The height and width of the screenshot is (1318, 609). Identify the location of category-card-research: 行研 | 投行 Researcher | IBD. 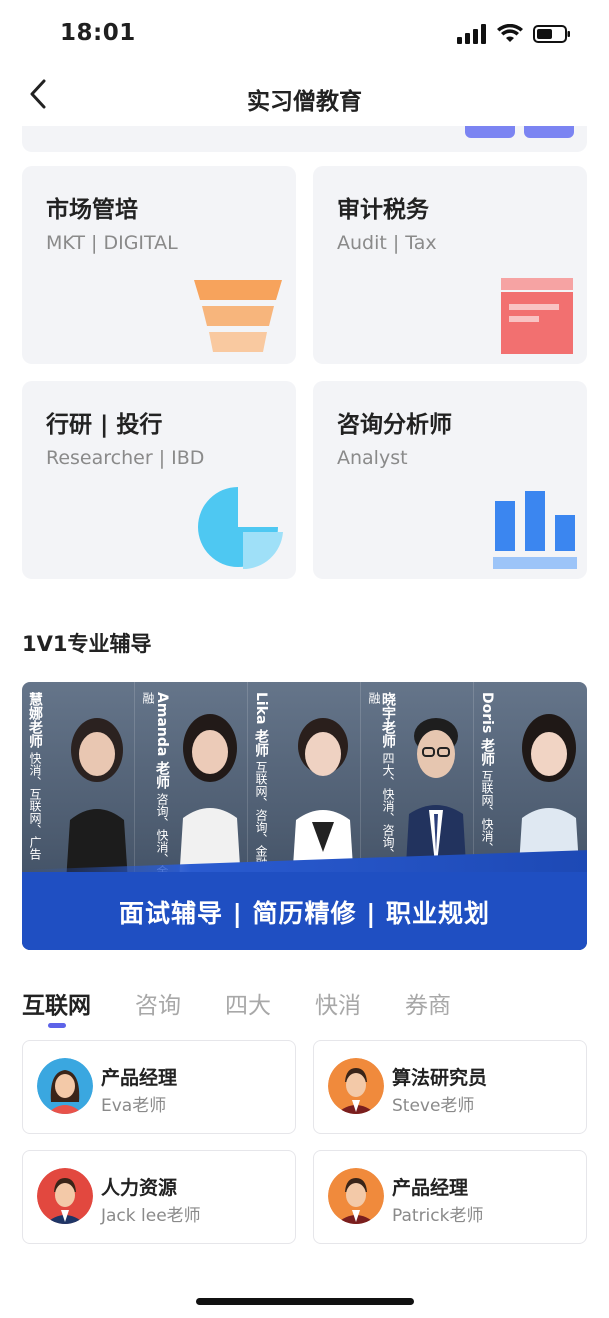
(159, 480).